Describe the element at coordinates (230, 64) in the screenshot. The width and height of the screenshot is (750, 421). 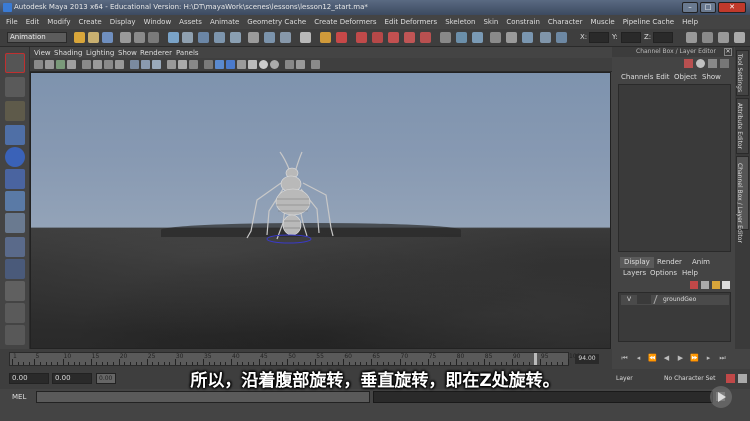
I see `textured-icon` at that location.